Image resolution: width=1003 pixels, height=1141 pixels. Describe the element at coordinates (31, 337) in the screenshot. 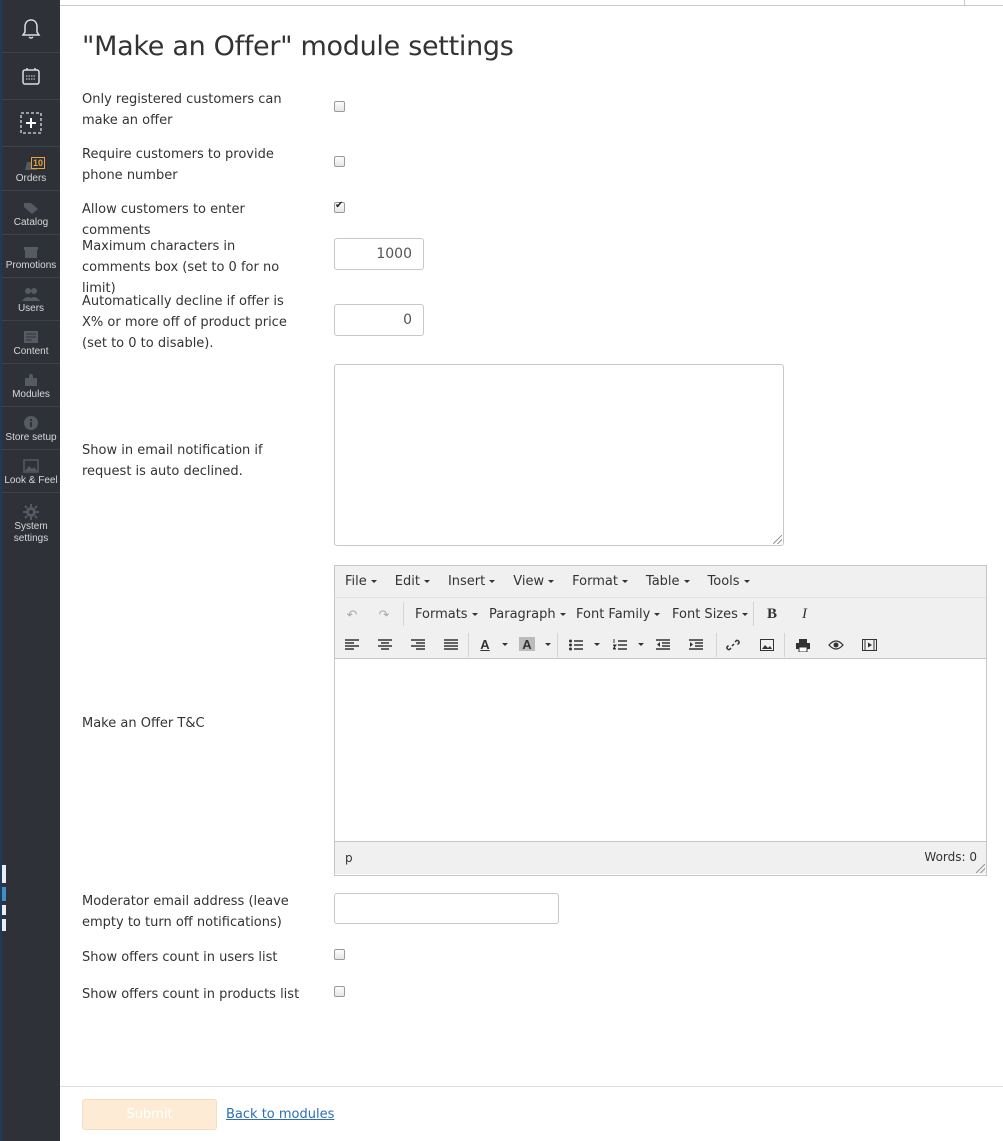

I see `content-icon` at that location.